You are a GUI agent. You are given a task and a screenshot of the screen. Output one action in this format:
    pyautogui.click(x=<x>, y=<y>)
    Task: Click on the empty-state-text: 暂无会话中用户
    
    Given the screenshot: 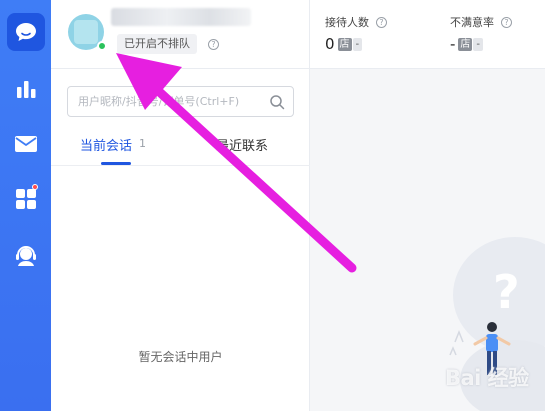 What is the action you would take?
    pyautogui.click(x=180, y=357)
    